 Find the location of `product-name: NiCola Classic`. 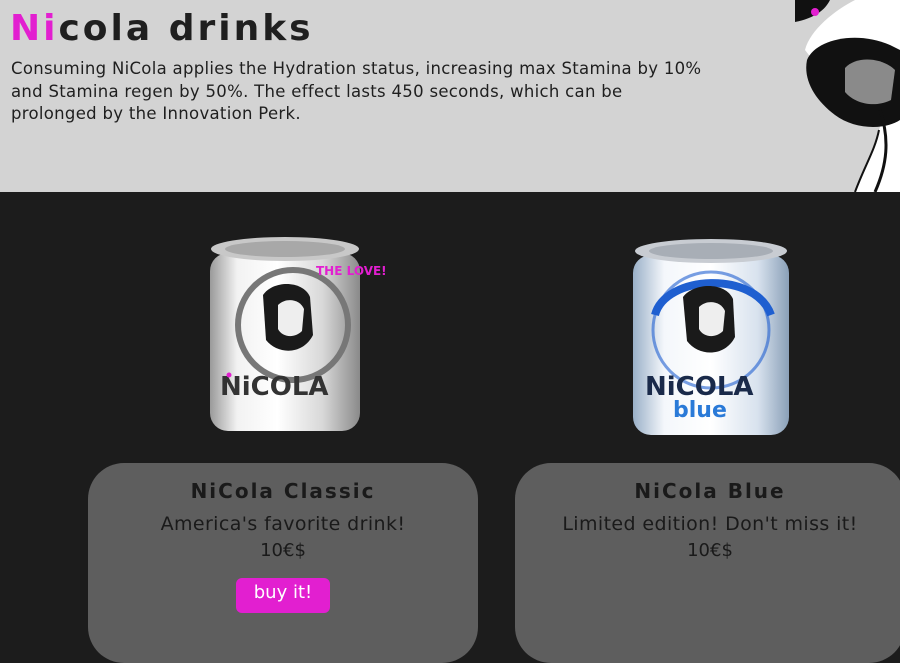

product-name: NiCola Classic is located at coordinates (283, 491).